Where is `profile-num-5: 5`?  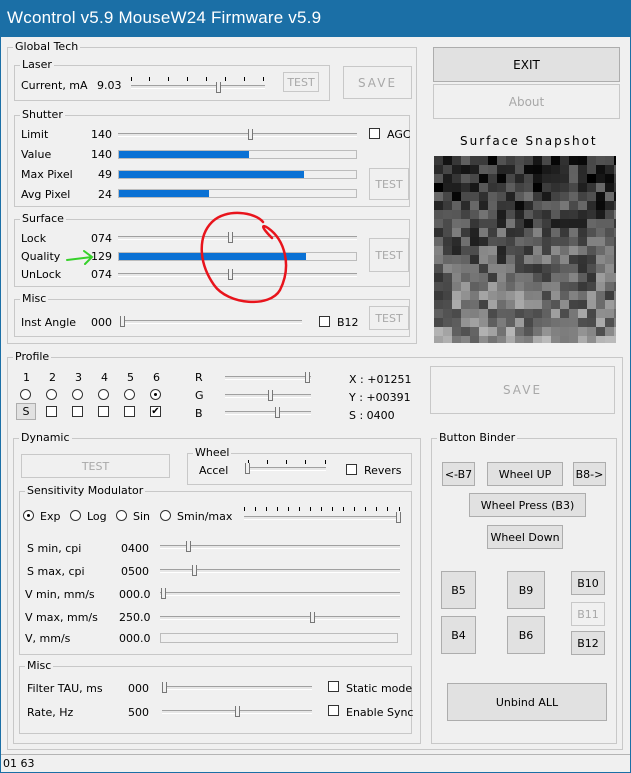 profile-num-5: 5 is located at coordinates (130, 377).